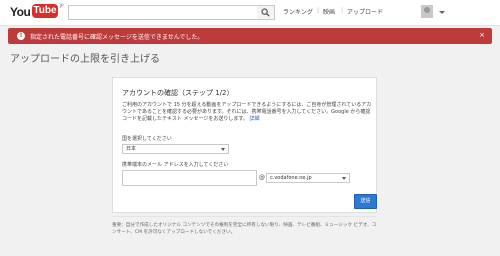 The width and height of the screenshot is (500, 256). I want to click on details-link: 詳細, so click(254, 119).